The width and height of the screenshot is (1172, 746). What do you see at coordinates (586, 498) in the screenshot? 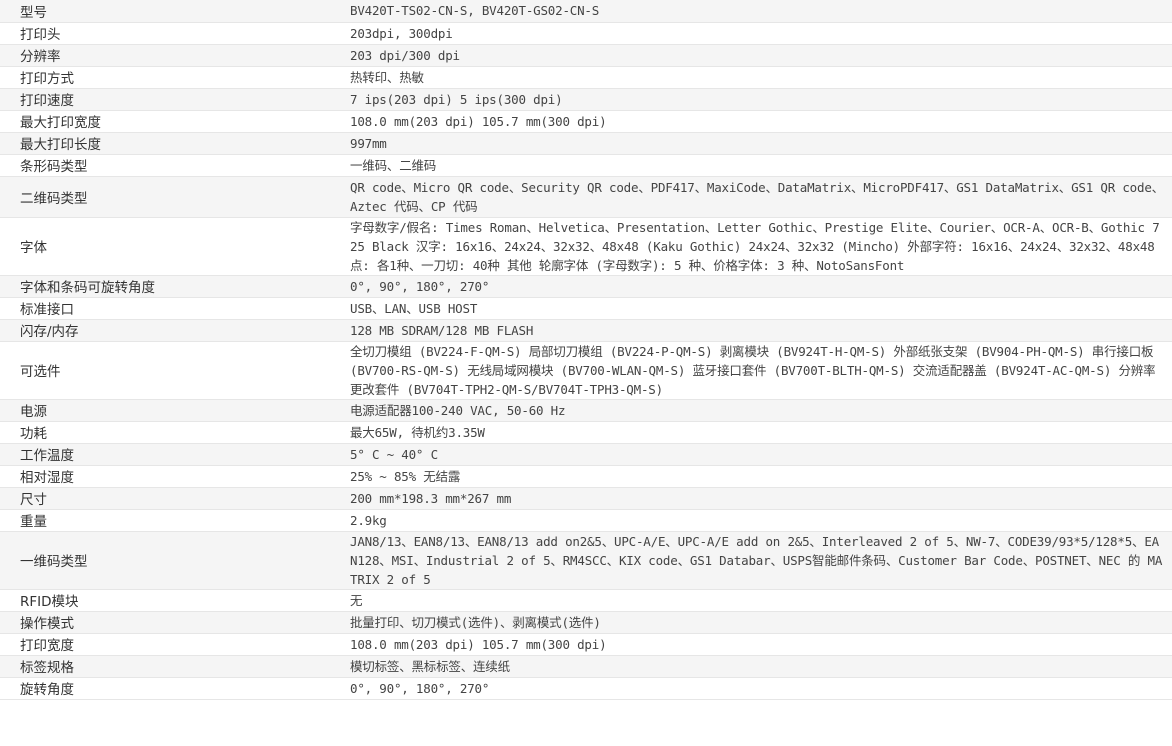
I see `spec-row: 尺寸 200 mm*198.3 mm*267 mm` at bounding box center [586, 498].